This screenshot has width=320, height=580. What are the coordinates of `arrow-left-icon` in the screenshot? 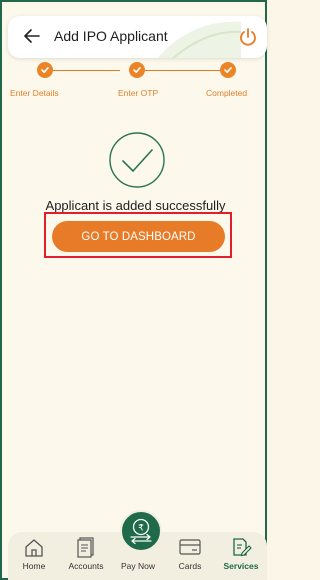 It's located at (32, 36).